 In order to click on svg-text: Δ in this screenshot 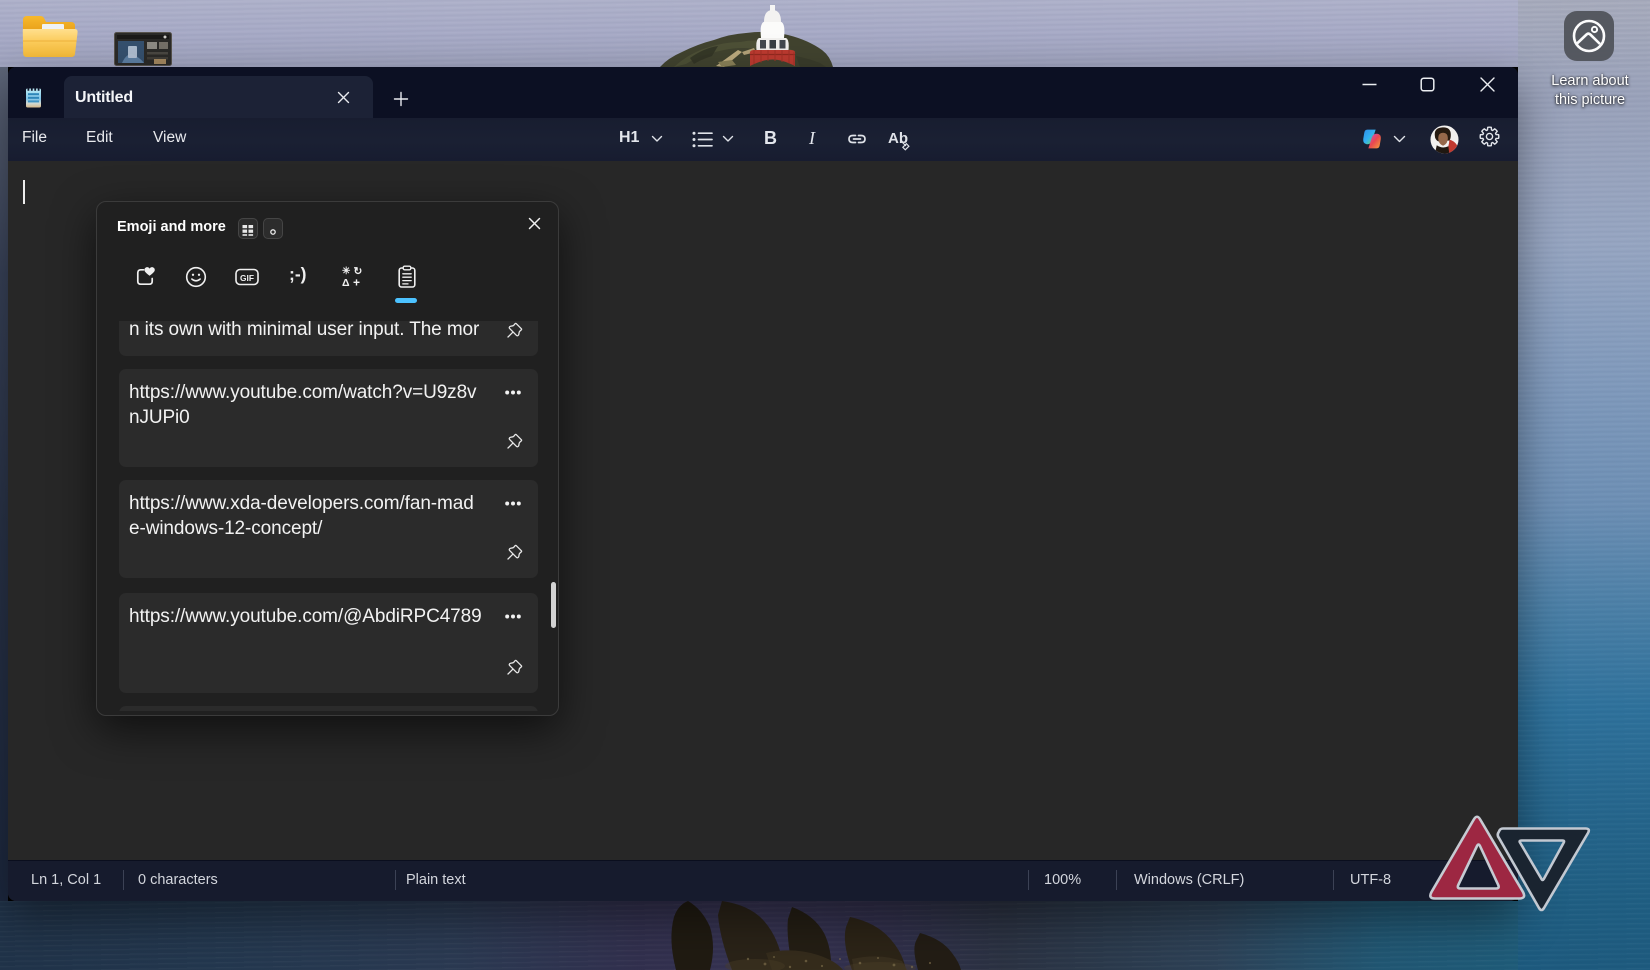, I will do `click(346, 282)`.